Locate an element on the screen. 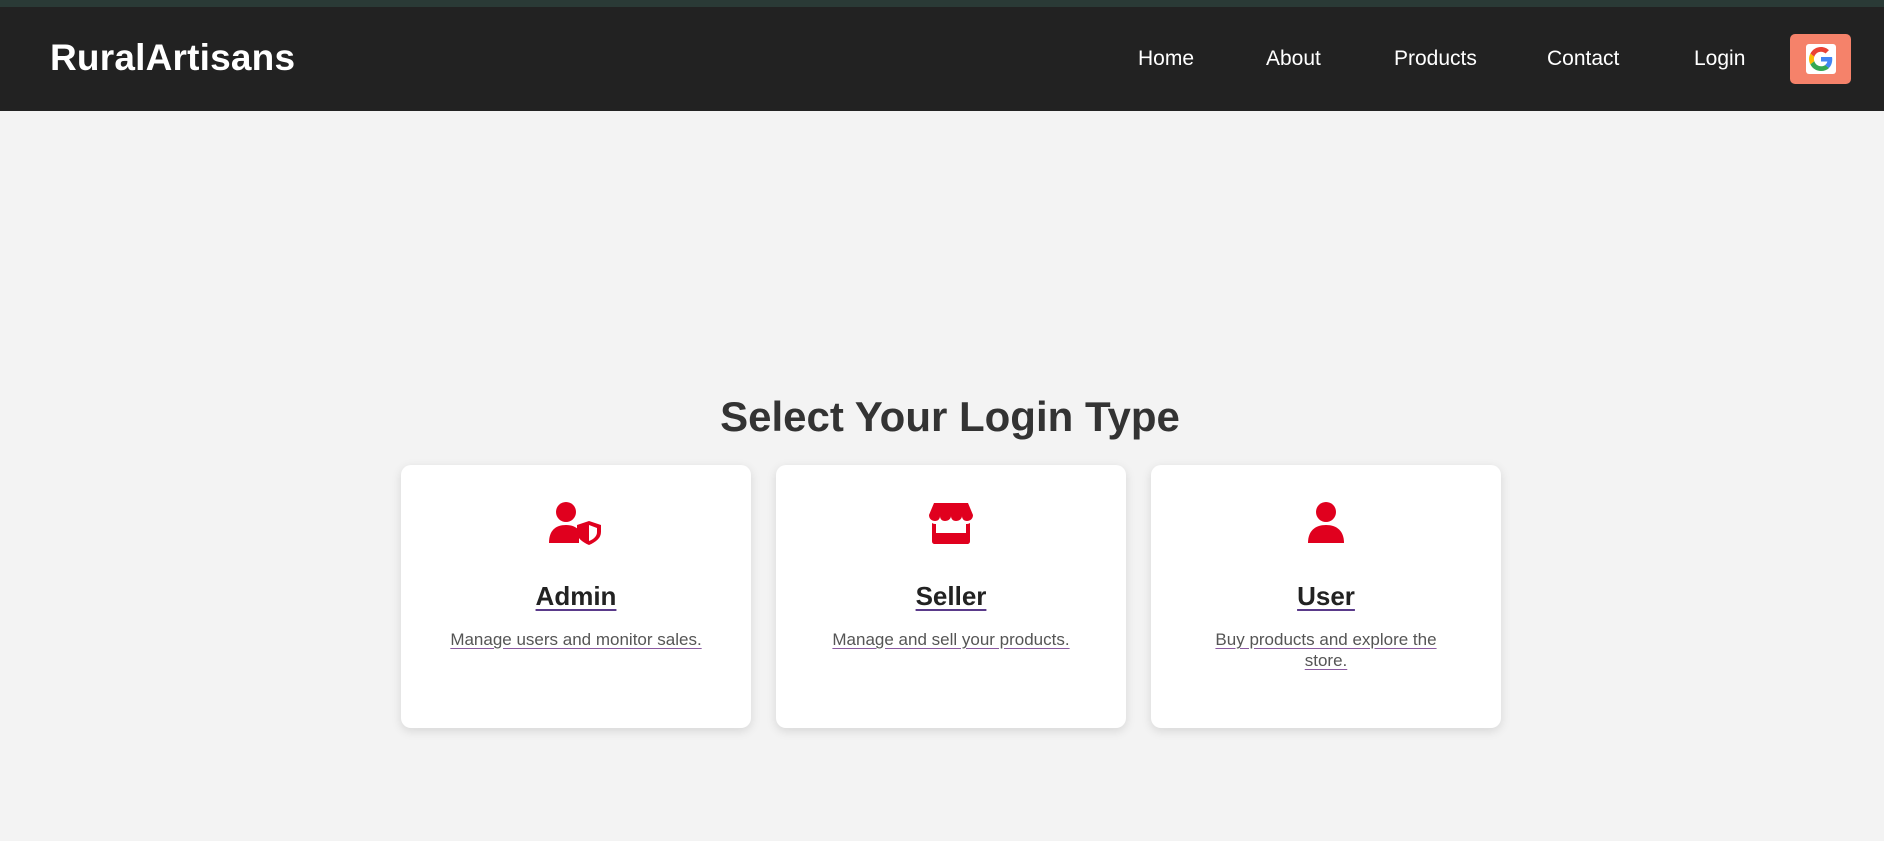 The image size is (1884, 841). top-accent-bar is located at coordinates (942, 3).